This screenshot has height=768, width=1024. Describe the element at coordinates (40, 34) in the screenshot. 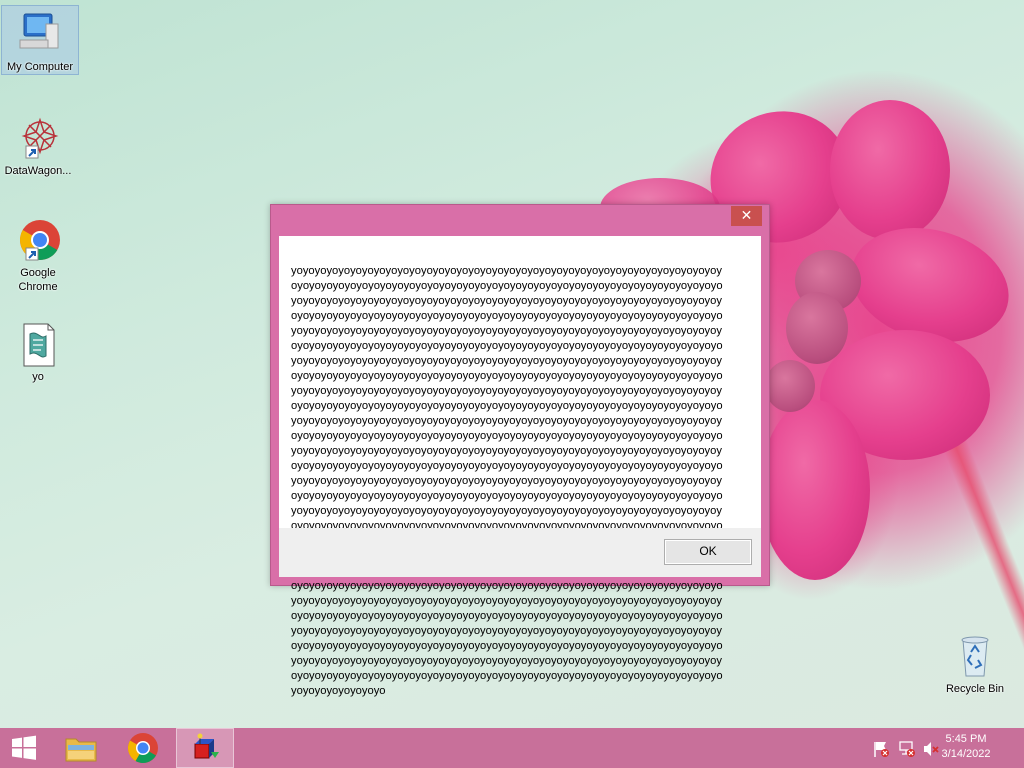

I see `computer-icon` at that location.